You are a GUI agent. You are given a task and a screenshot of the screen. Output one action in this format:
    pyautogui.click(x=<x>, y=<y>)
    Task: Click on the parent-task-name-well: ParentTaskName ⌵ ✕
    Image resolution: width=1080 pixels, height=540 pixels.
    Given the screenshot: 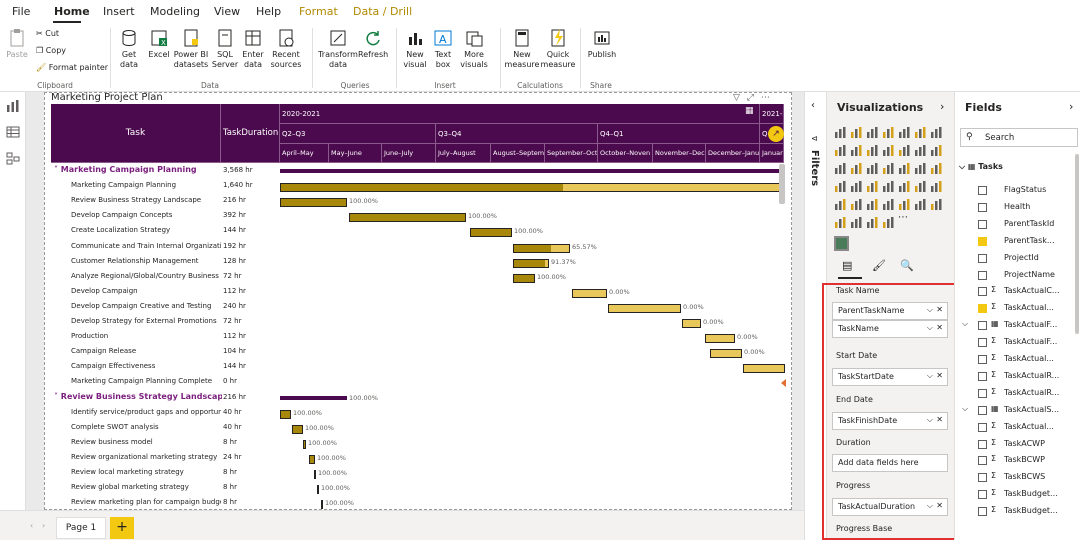 What is the action you would take?
    pyautogui.click(x=890, y=311)
    